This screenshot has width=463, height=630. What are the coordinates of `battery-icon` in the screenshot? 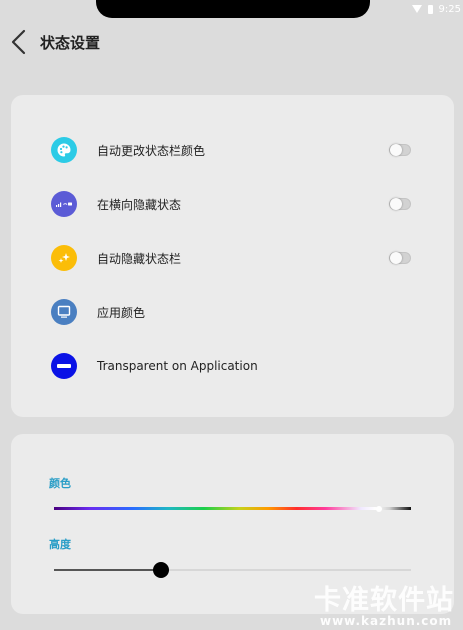 It's located at (430, 9).